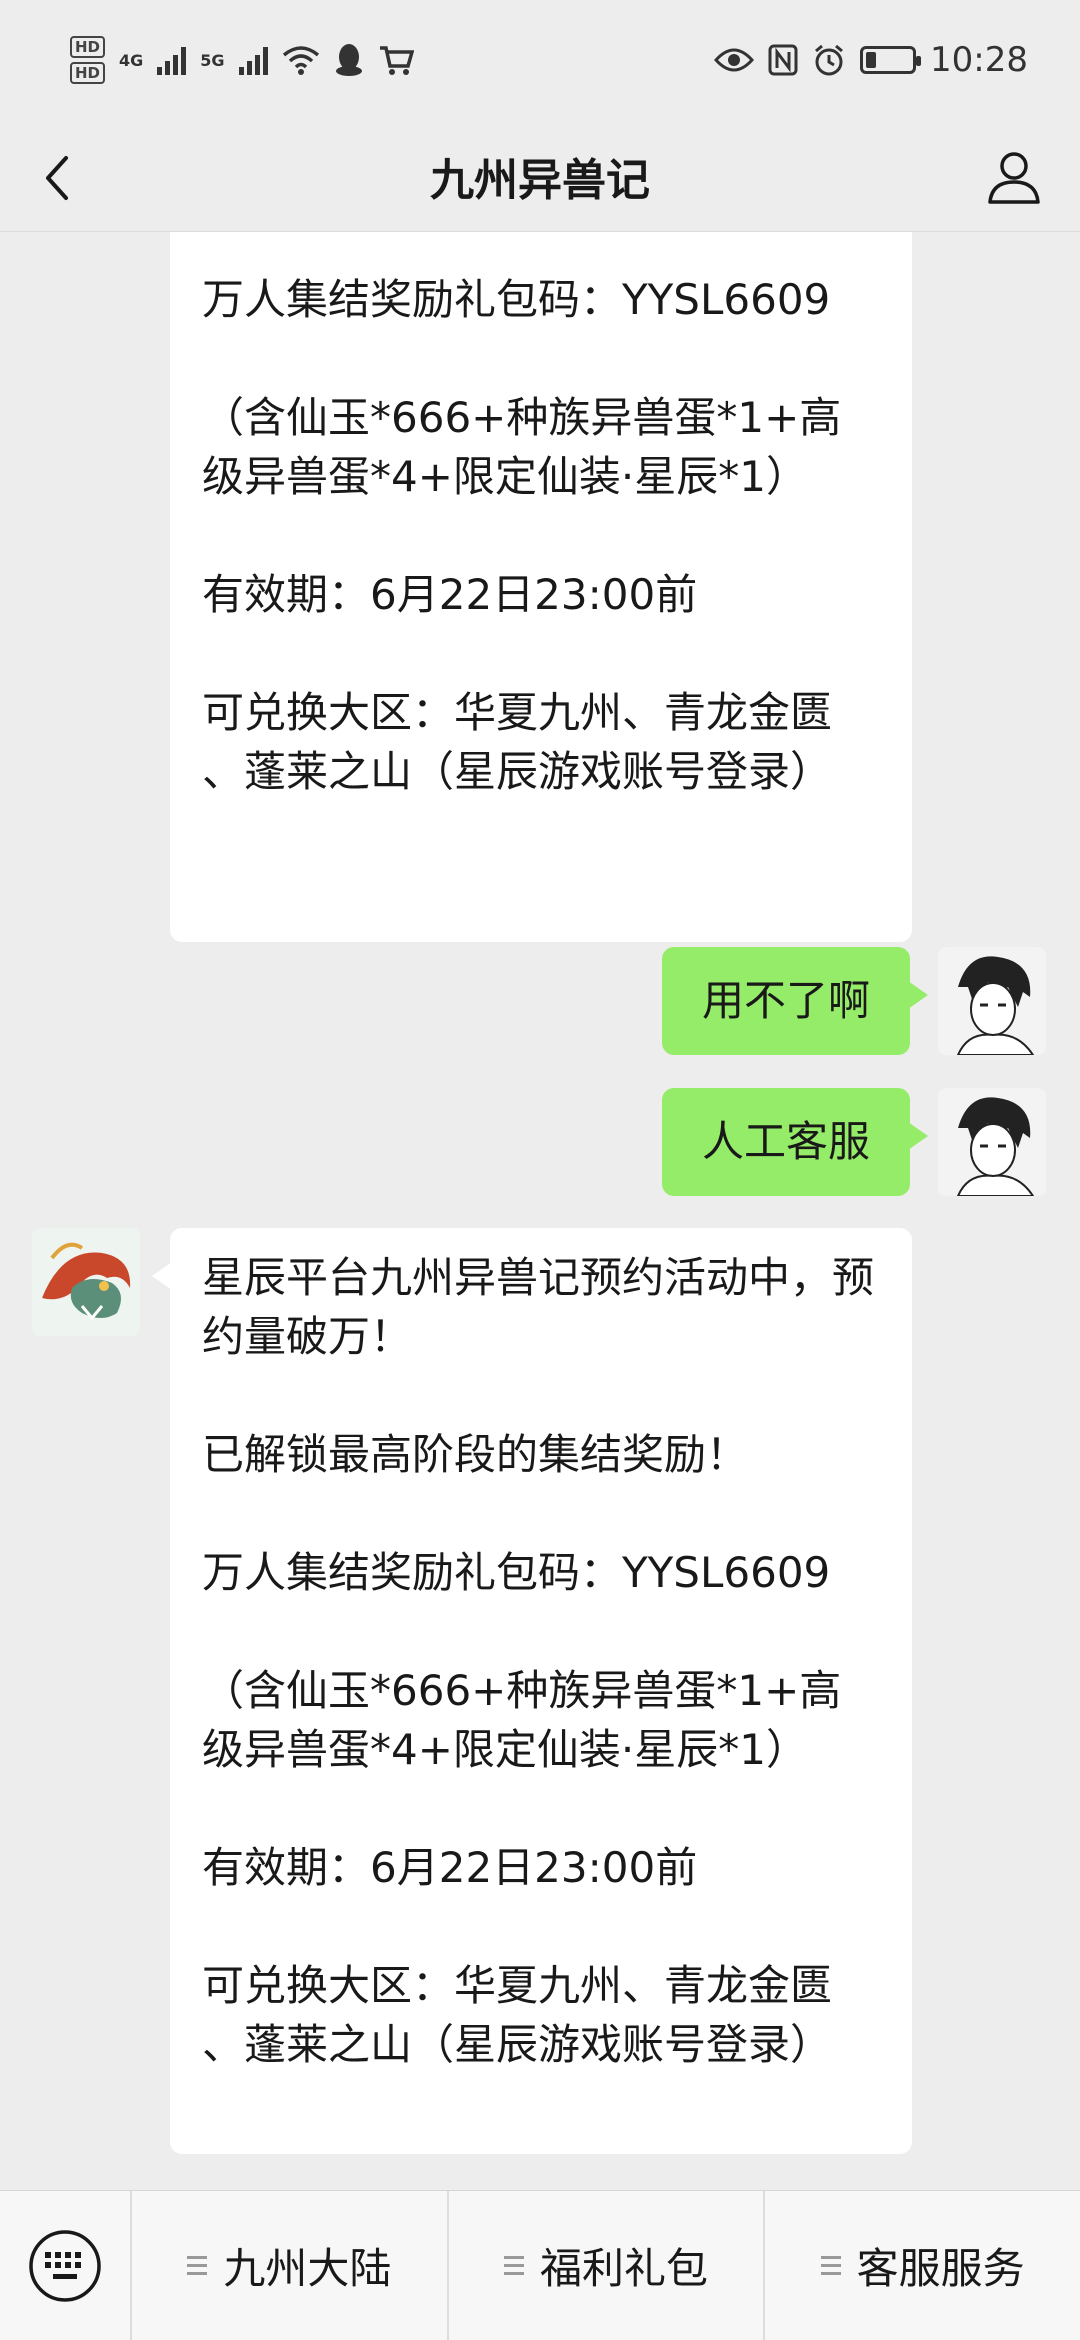  Describe the element at coordinates (734, 60) in the screenshot. I see `eye-icon` at that location.